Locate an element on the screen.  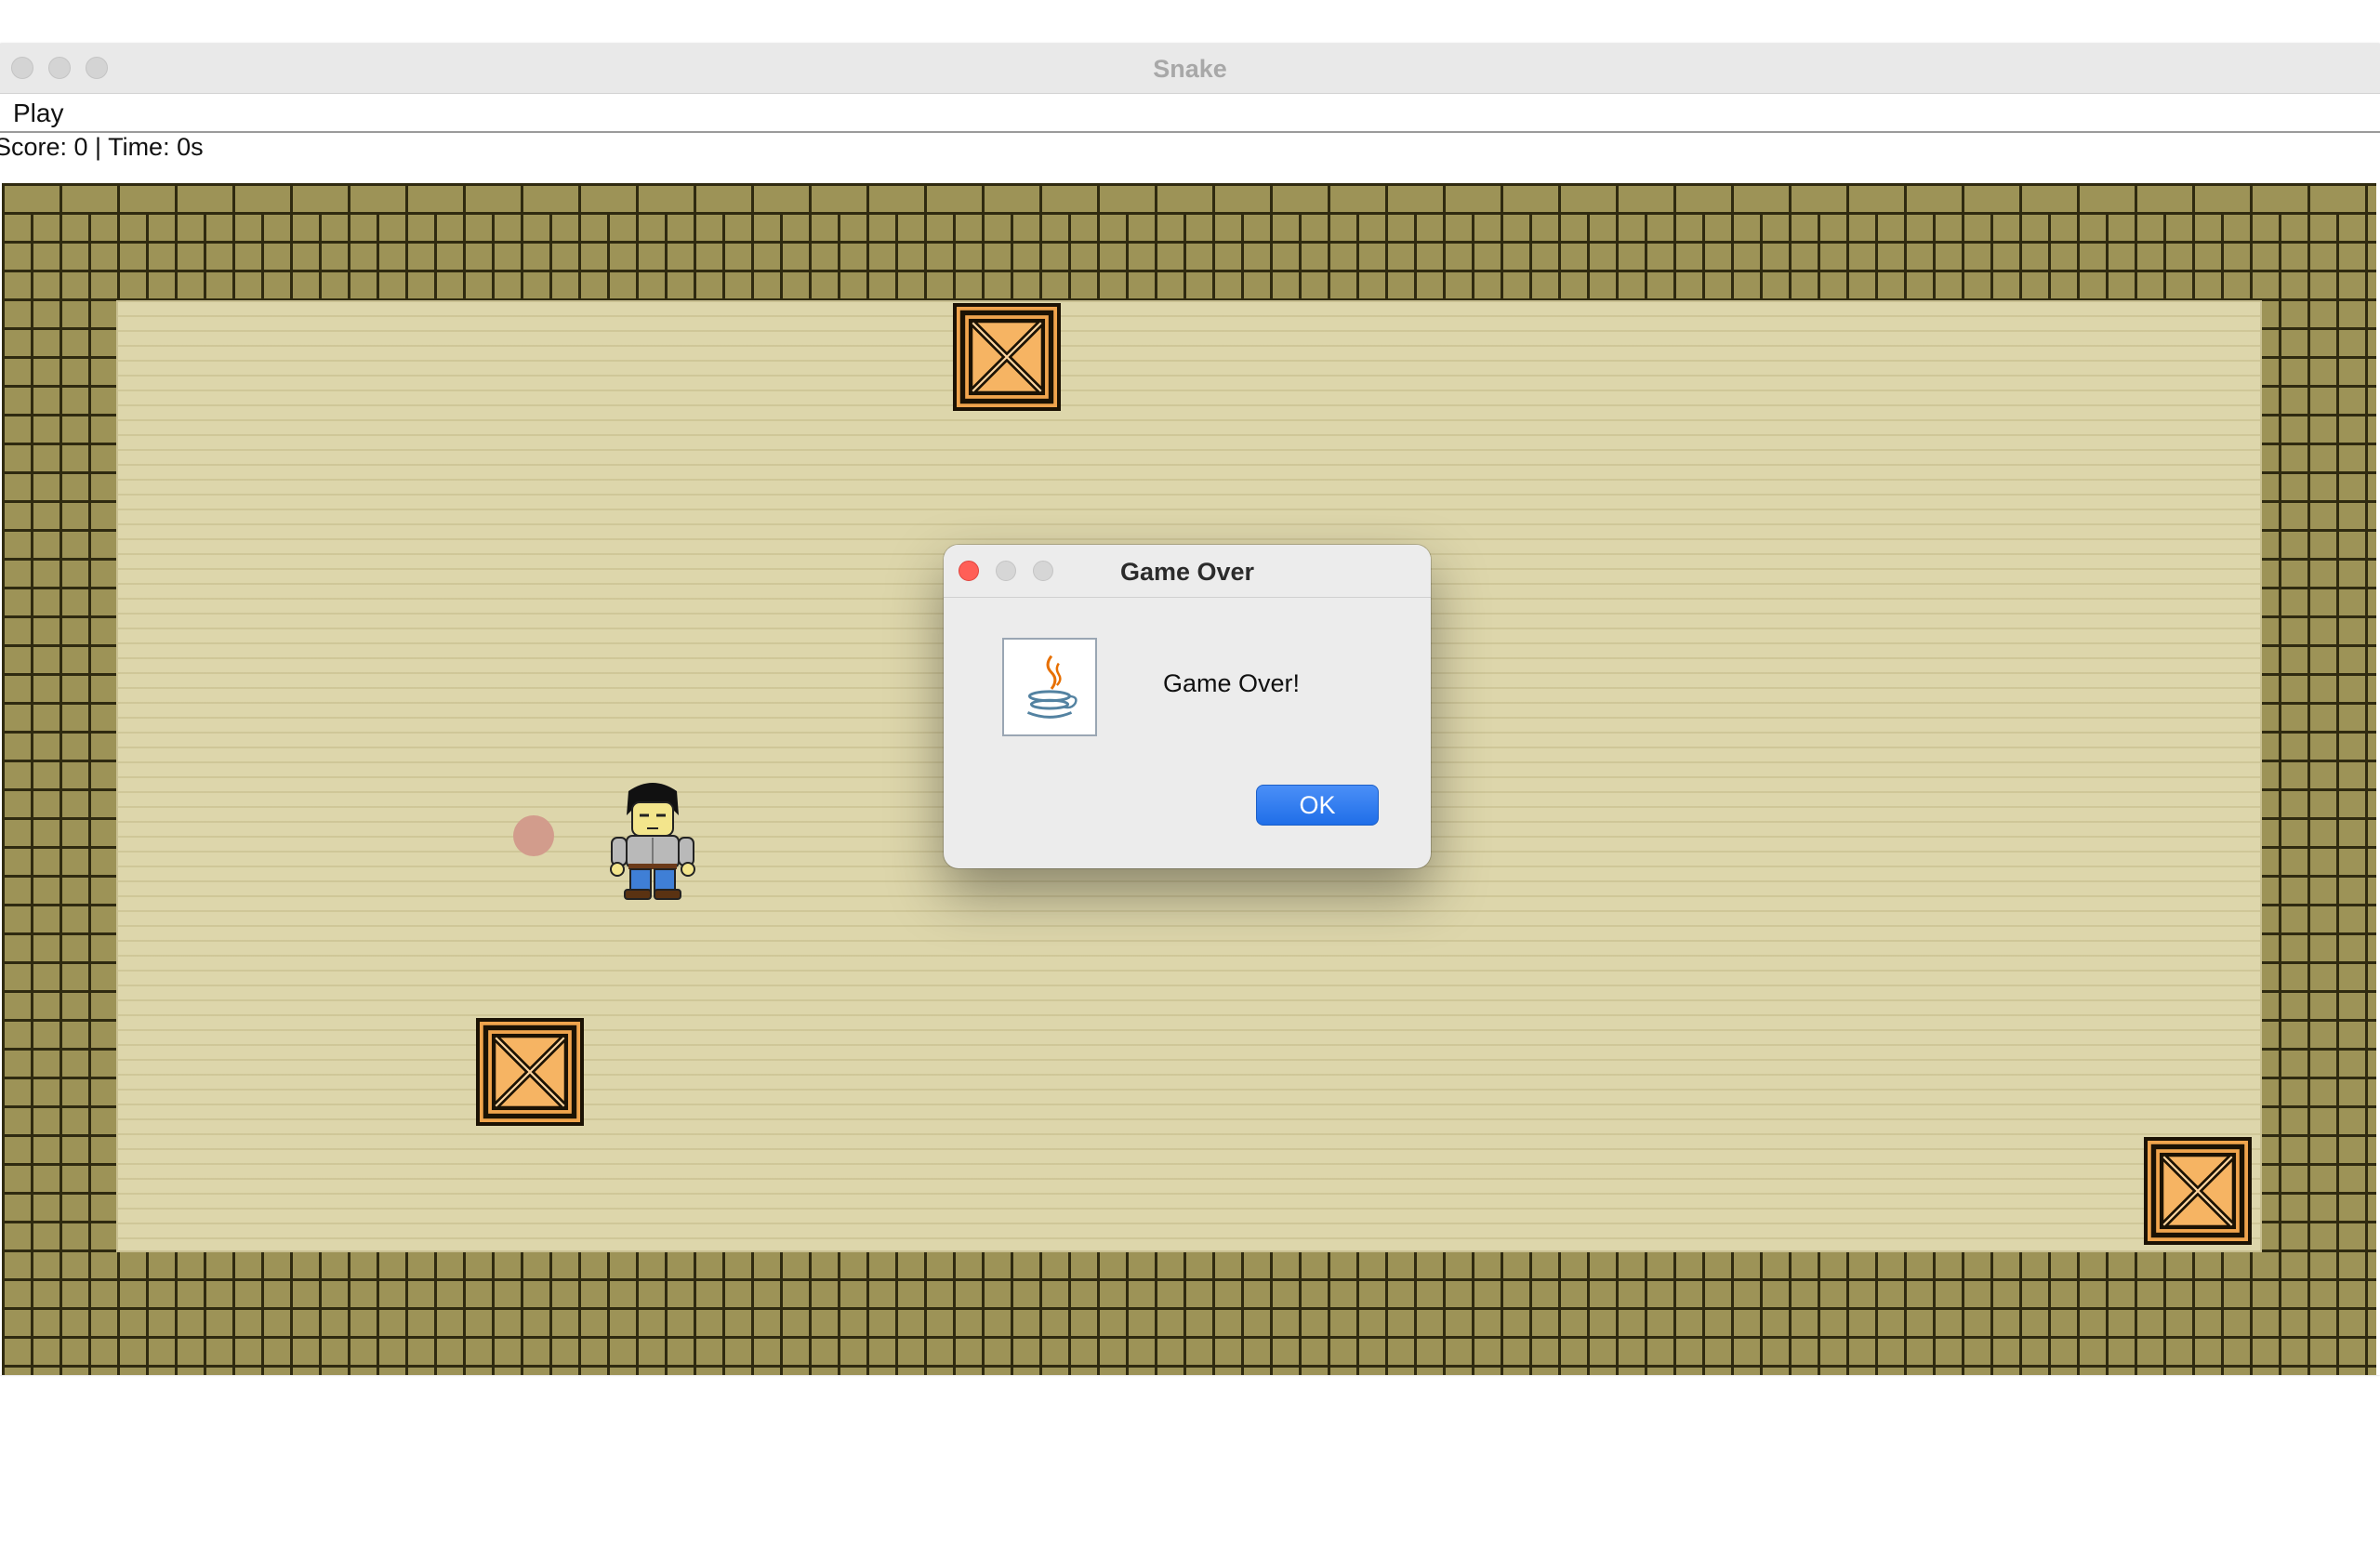
dialog-title-bar: Game Over is located at coordinates (1187, 571).